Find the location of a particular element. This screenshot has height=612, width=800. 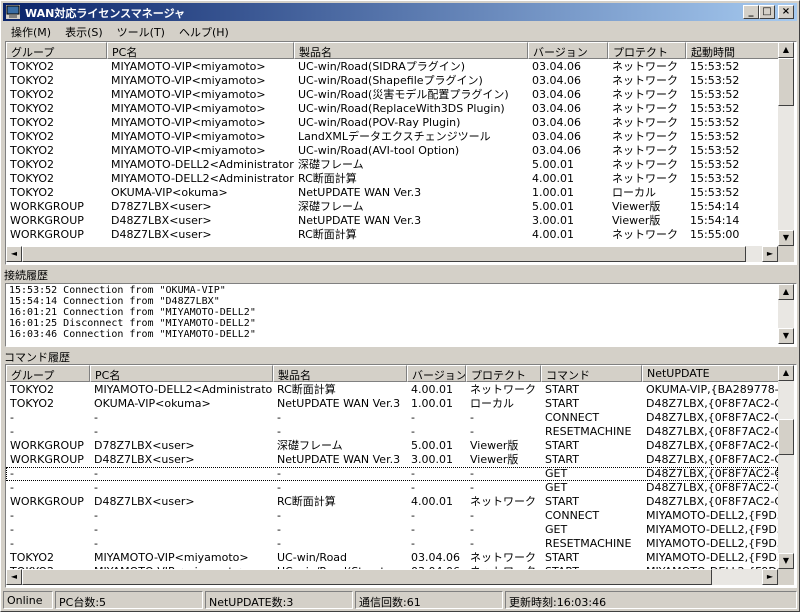

menu-operation: 操作(M) is located at coordinates (30, 31).